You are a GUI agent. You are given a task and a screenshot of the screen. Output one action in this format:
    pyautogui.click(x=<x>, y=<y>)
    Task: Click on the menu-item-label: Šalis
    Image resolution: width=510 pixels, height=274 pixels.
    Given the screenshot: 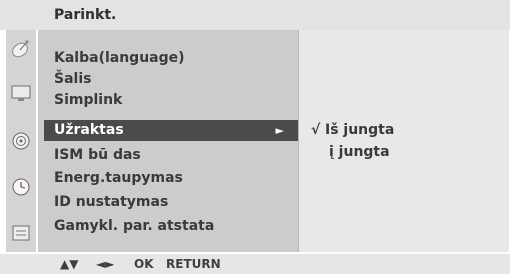 What is the action you would take?
    pyautogui.click(x=73, y=79)
    